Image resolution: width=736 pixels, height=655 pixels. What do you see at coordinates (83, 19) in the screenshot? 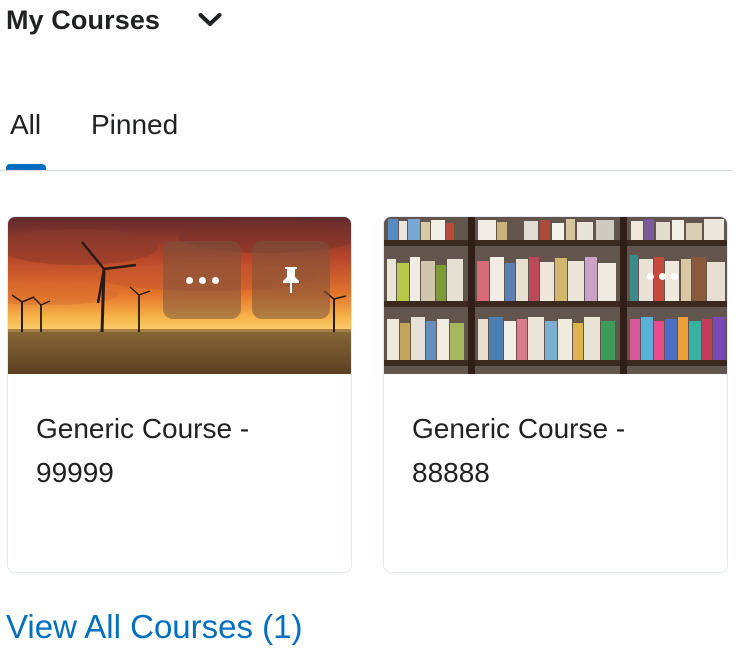
I see `widget-title: My Courses` at bounding box center [83, 19].